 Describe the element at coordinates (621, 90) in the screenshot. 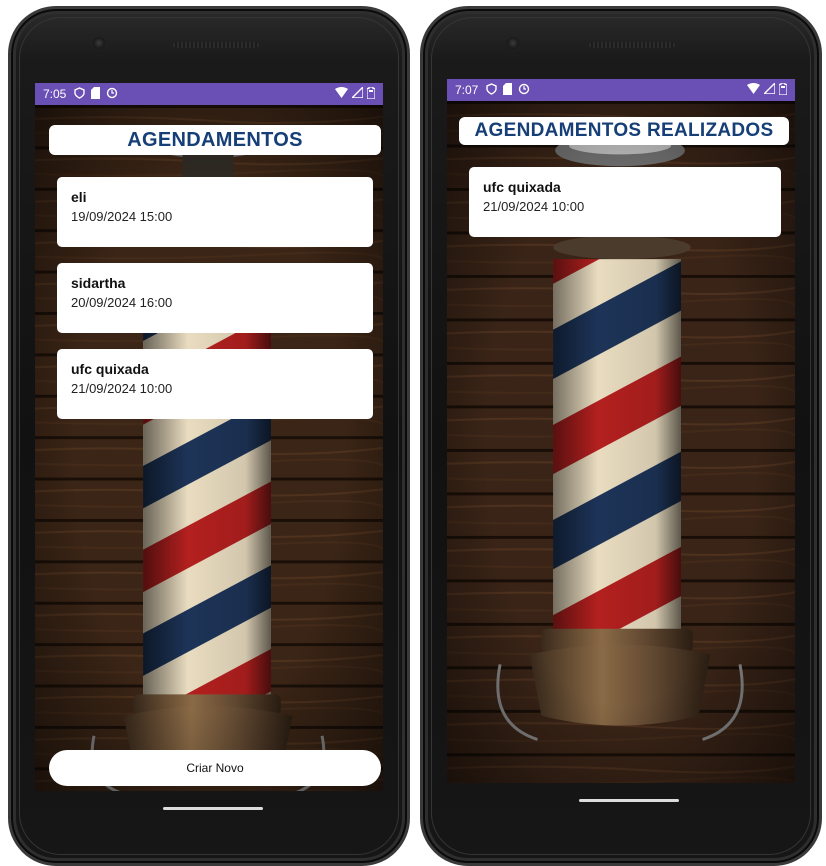

I see `status-bar: 7:07` at that location.